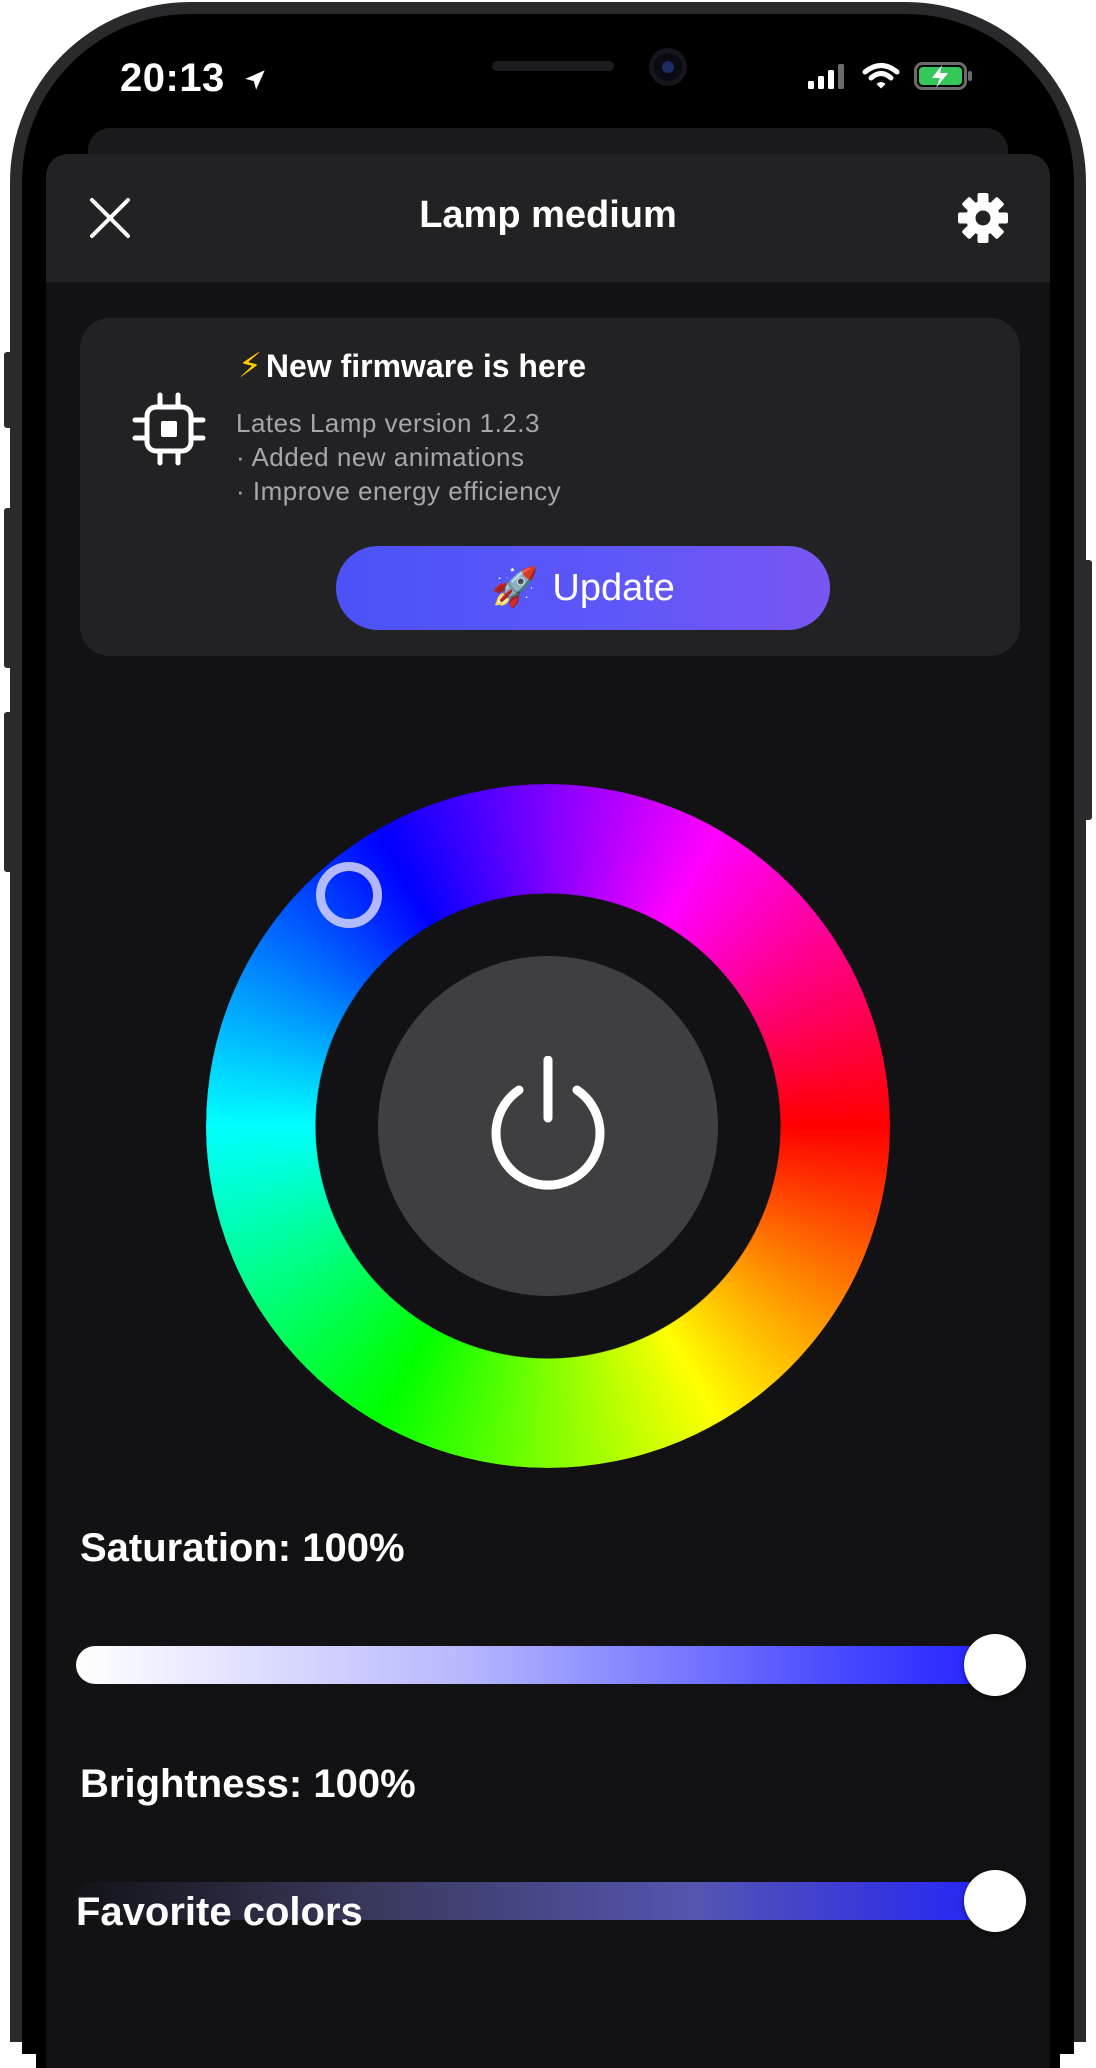  I want to click on chip-icon, so click(169, 429).